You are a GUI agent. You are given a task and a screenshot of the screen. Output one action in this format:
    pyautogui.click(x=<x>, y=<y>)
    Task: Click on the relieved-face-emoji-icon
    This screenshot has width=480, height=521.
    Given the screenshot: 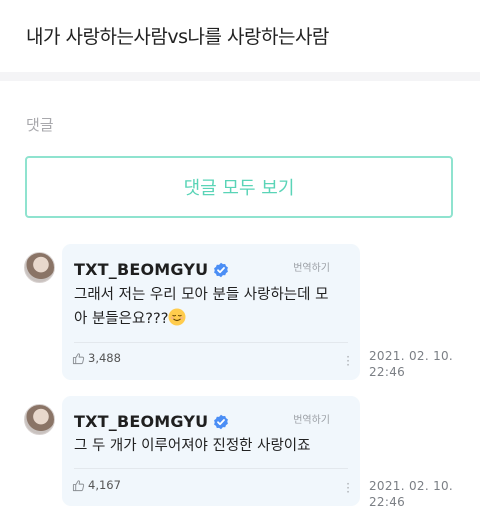 What is the action you would take?
    pyautogui.click(x=177, y=317)
    